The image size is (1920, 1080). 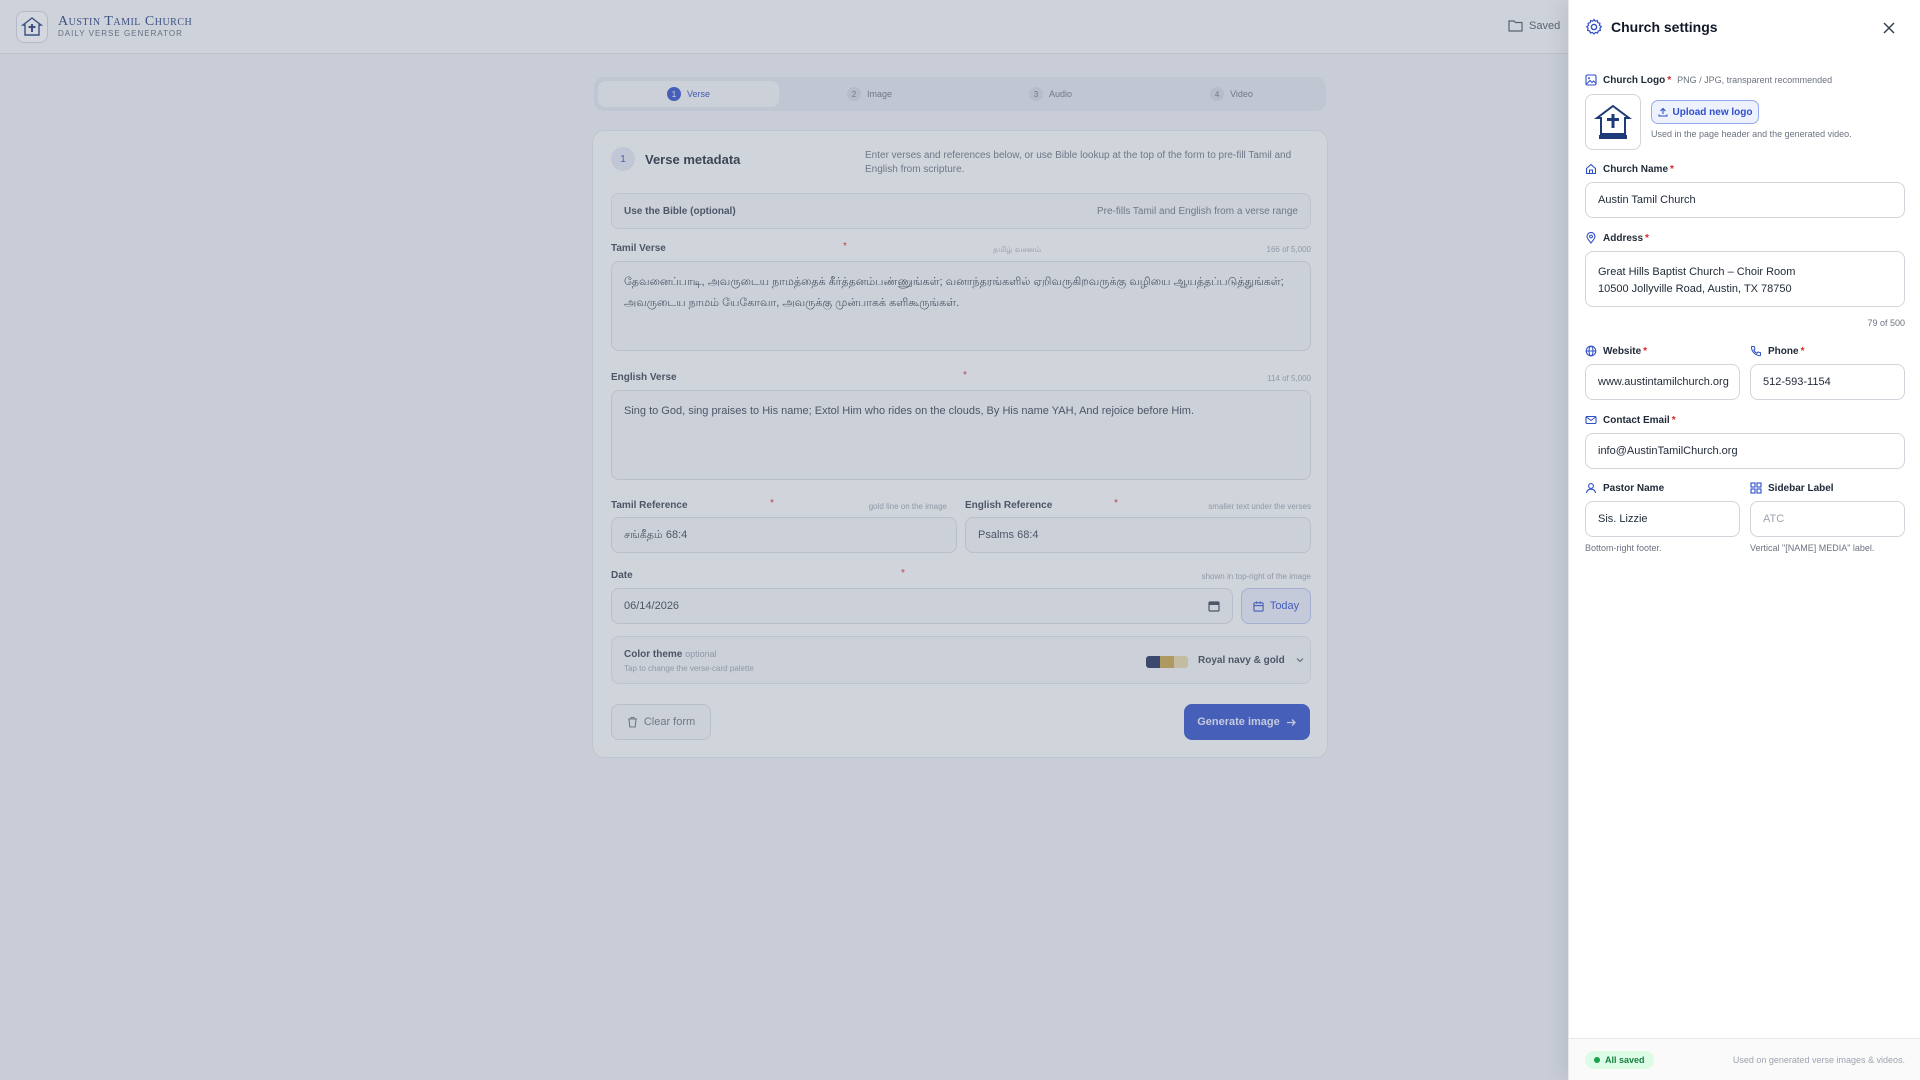 I want to click on mail-icon, so click(x=1591, y=420).